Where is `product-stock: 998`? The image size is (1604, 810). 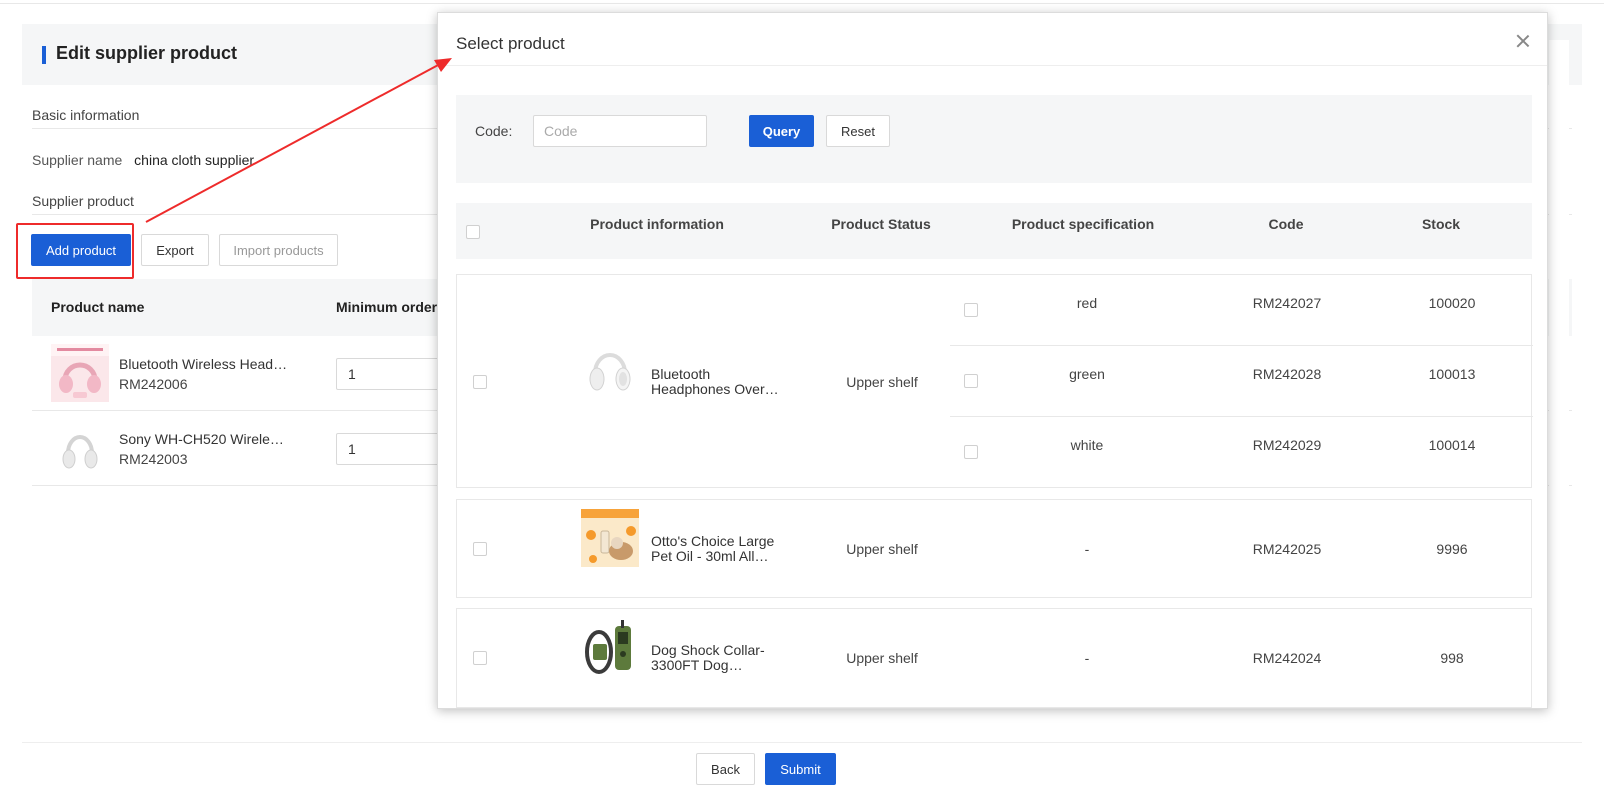
product-stock: 998 is located at coordinates (1452, 658).